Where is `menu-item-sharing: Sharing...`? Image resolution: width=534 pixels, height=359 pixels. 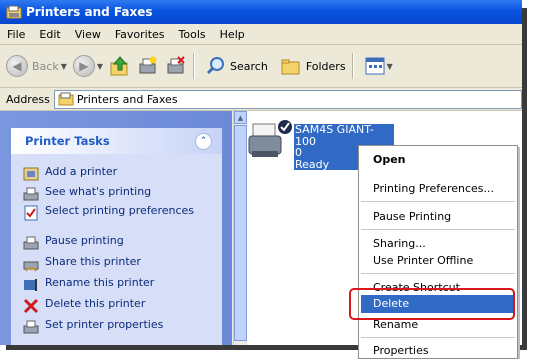
menu-item-sharing: Sharing... is located at coordinates (438, 243).